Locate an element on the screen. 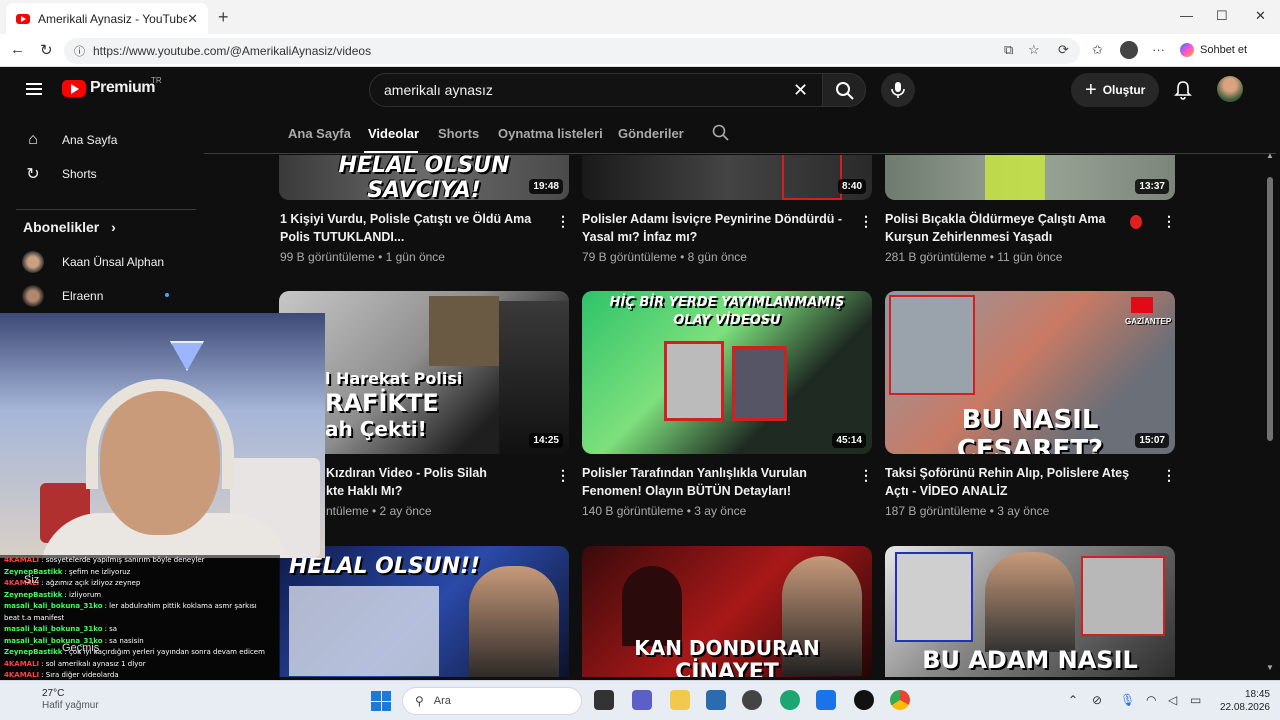 The height and width of the screenshot is (720, 1280). channel-search-icon is located at coordinates (721, 133).